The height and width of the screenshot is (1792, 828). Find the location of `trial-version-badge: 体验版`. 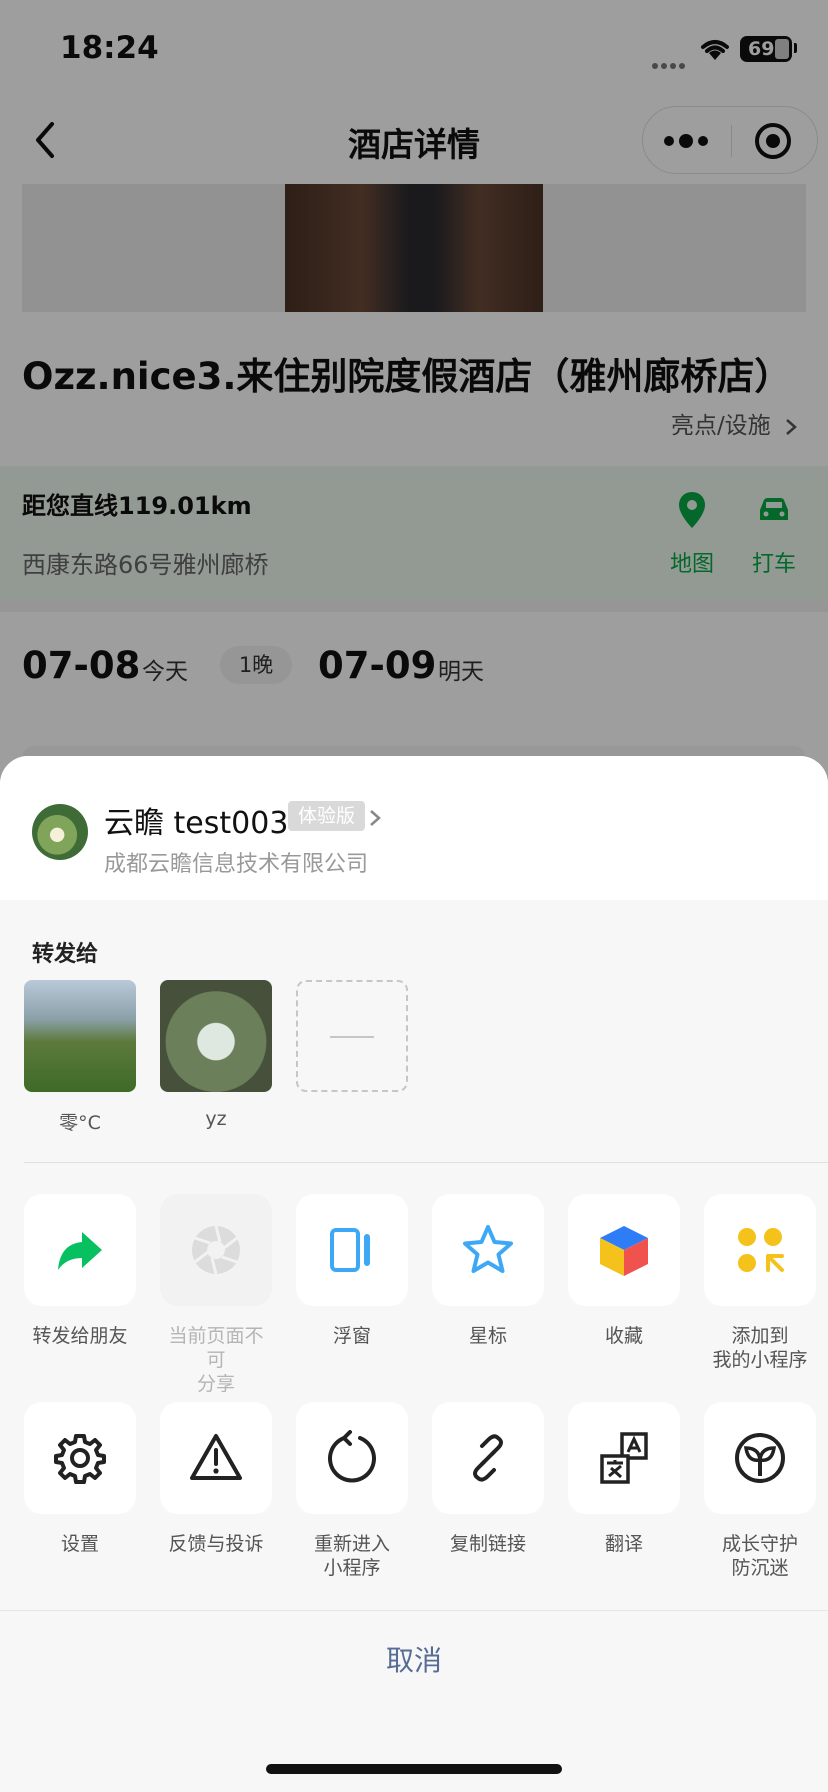

trial-version-badge: 体验版 is located at coordinates (327, 816).